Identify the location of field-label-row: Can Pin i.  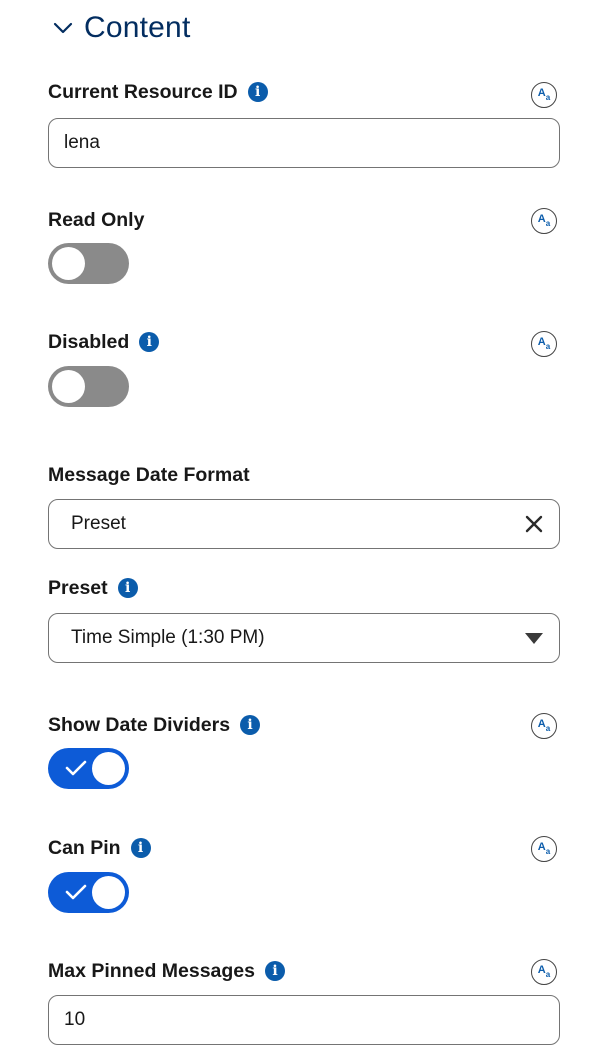
(99, 848).